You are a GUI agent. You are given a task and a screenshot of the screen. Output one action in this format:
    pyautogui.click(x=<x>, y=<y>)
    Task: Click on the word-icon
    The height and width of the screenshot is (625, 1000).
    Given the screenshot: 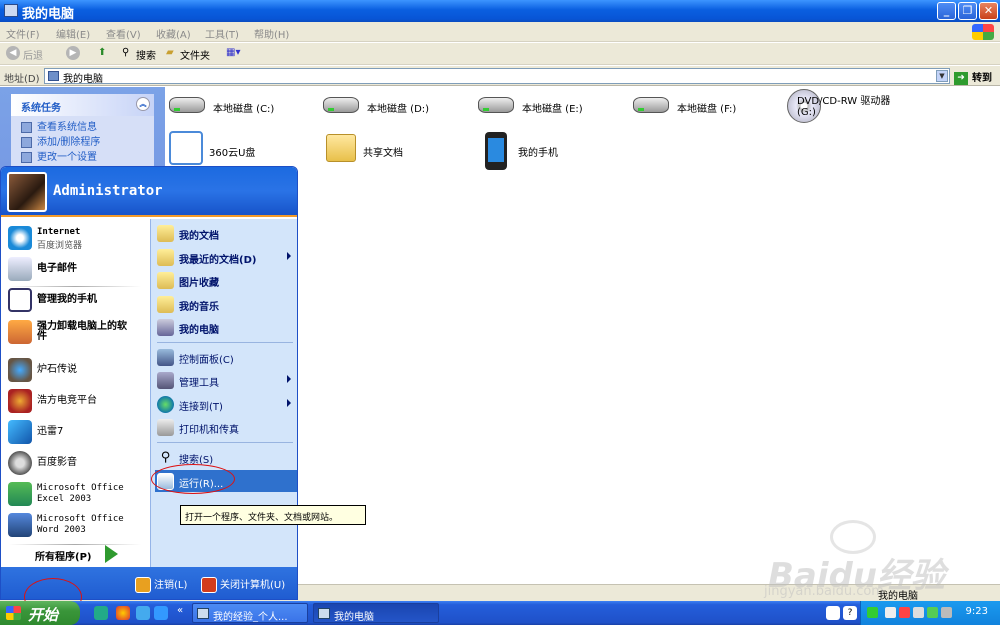 What is the action you would take?
    pyautogui.click(x=20, y=525)
    